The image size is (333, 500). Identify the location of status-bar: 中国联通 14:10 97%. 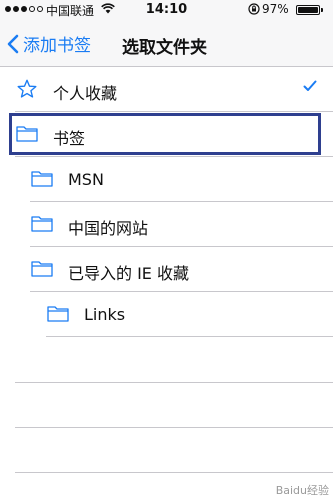
(166, 10).